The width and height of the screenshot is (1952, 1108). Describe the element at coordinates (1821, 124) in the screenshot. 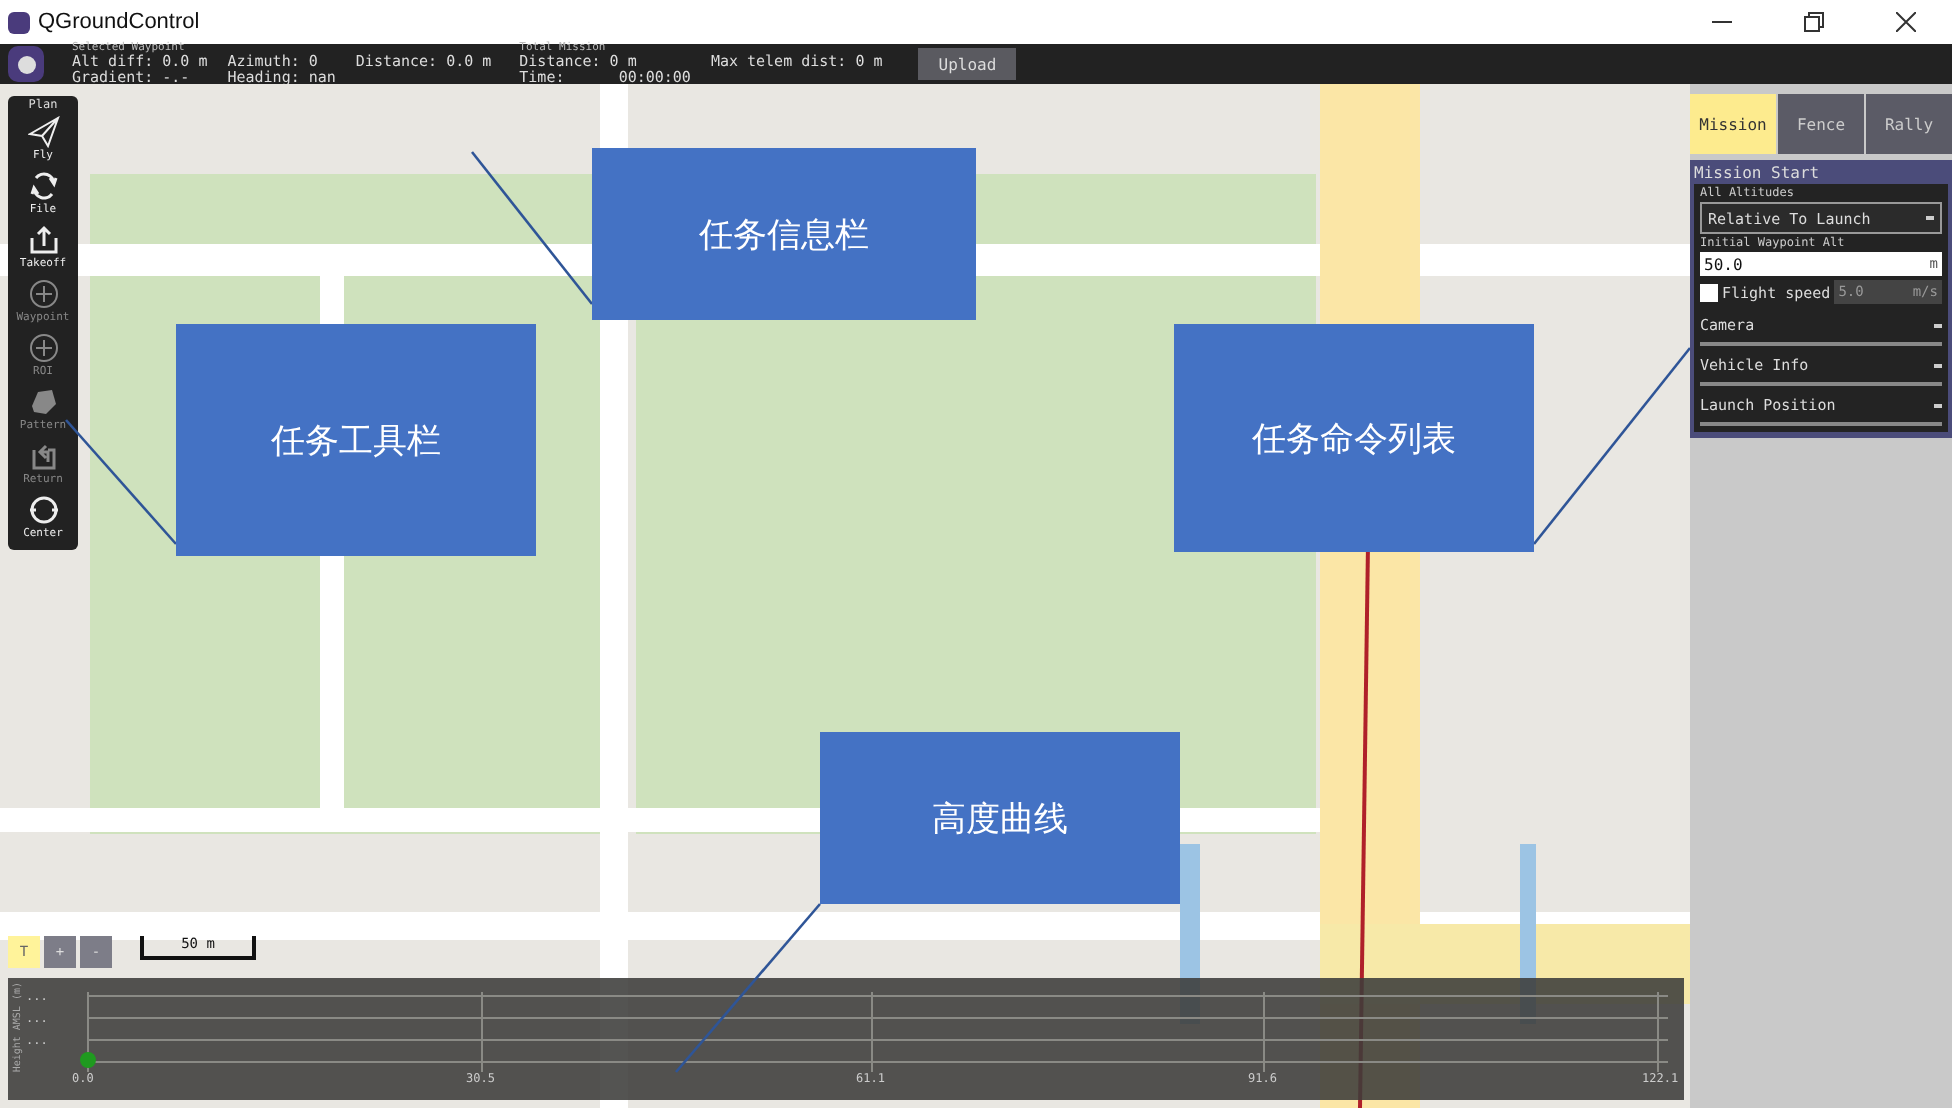

I see `tab: Fence` at that location.